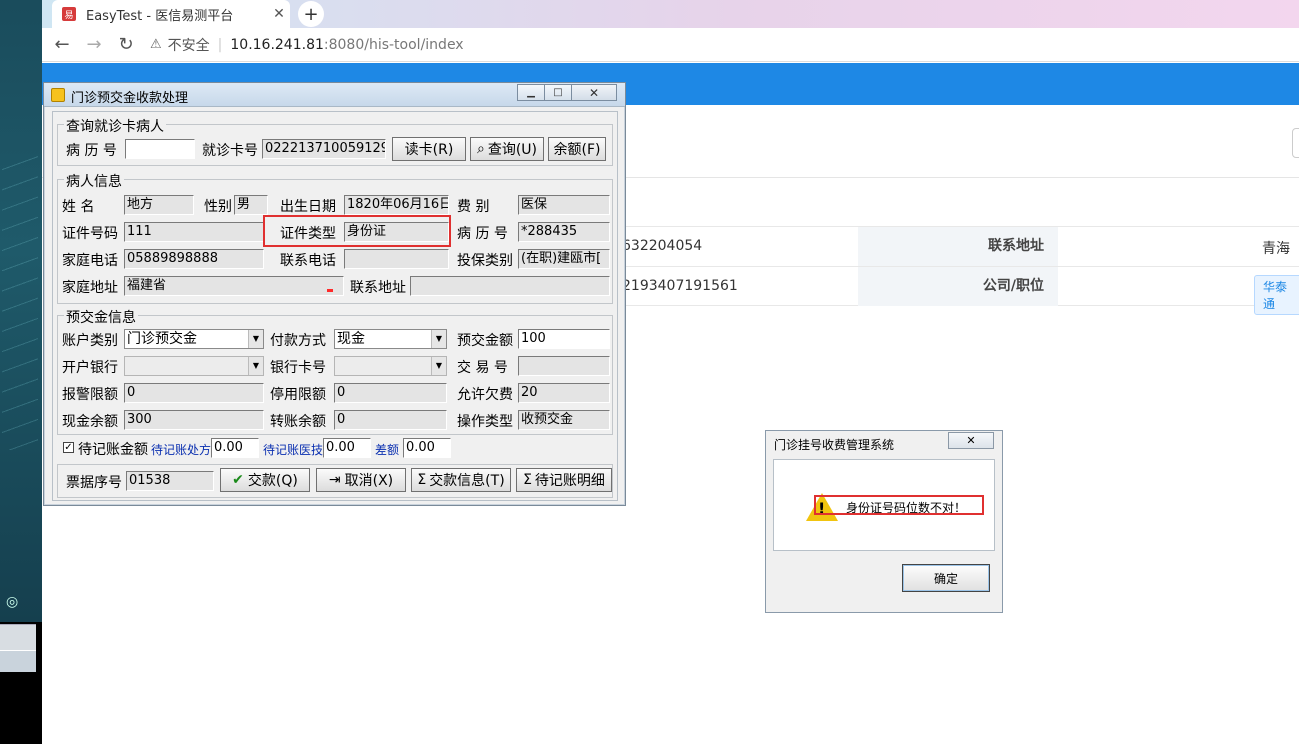 This screenshot has width=1299, height=744. What do you see at coordinates (387, 450) in the screenshot?
I see `diff-label: 差额` at bounding box center [387, 450].